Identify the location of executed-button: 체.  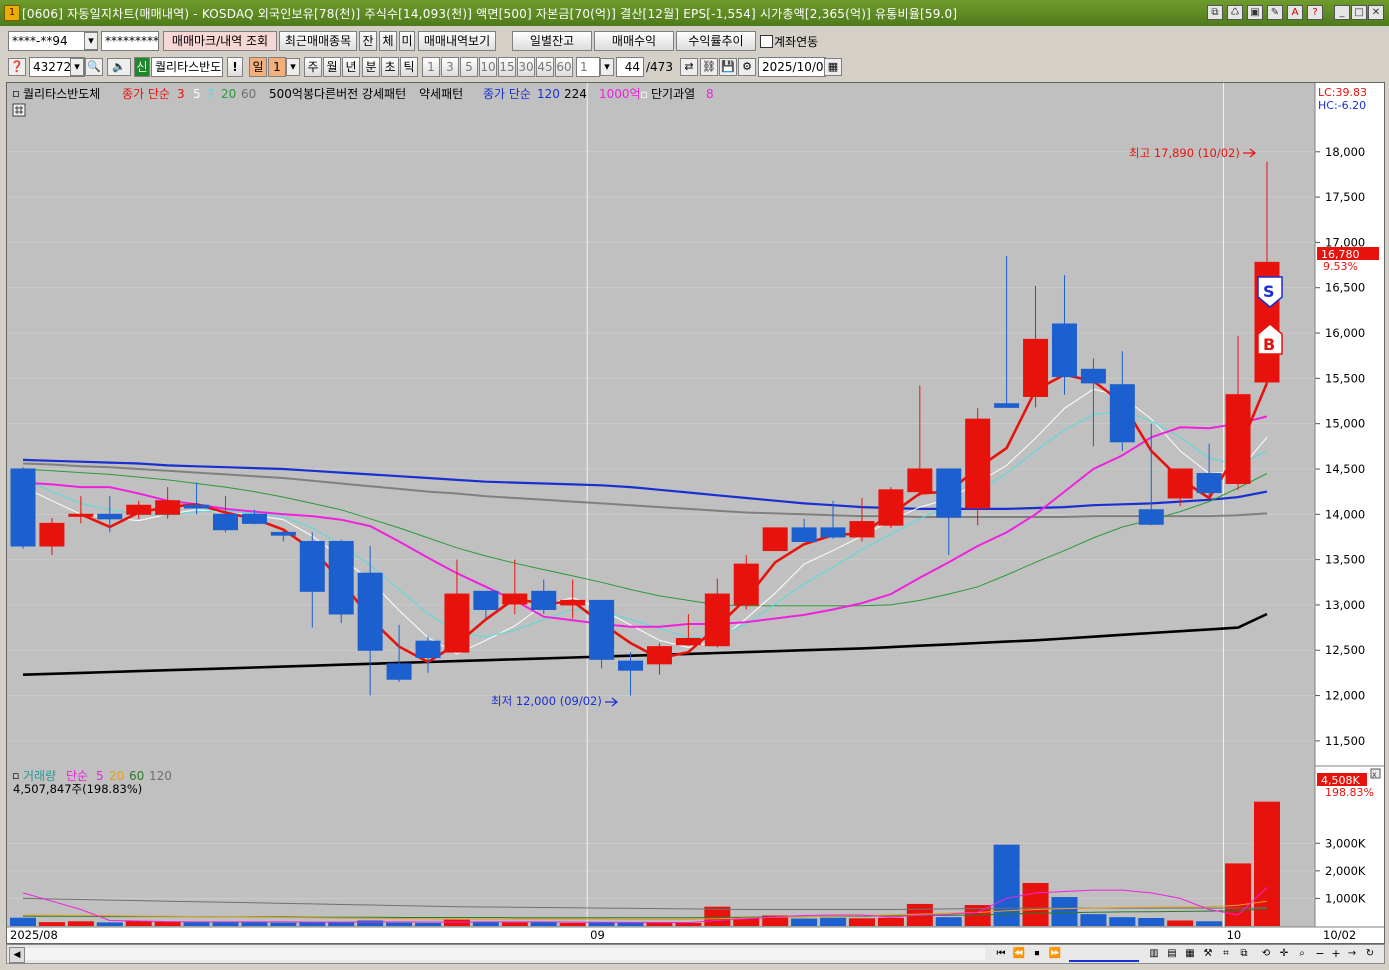
(388, 41).